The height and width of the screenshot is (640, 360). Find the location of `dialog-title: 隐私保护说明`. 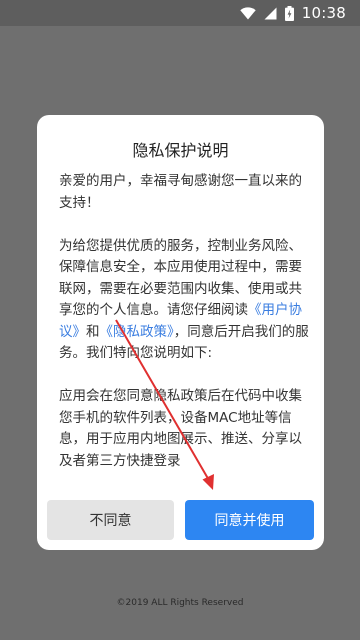

dialog-title: 隐私保护说明 is located at coordinates (180, 150).